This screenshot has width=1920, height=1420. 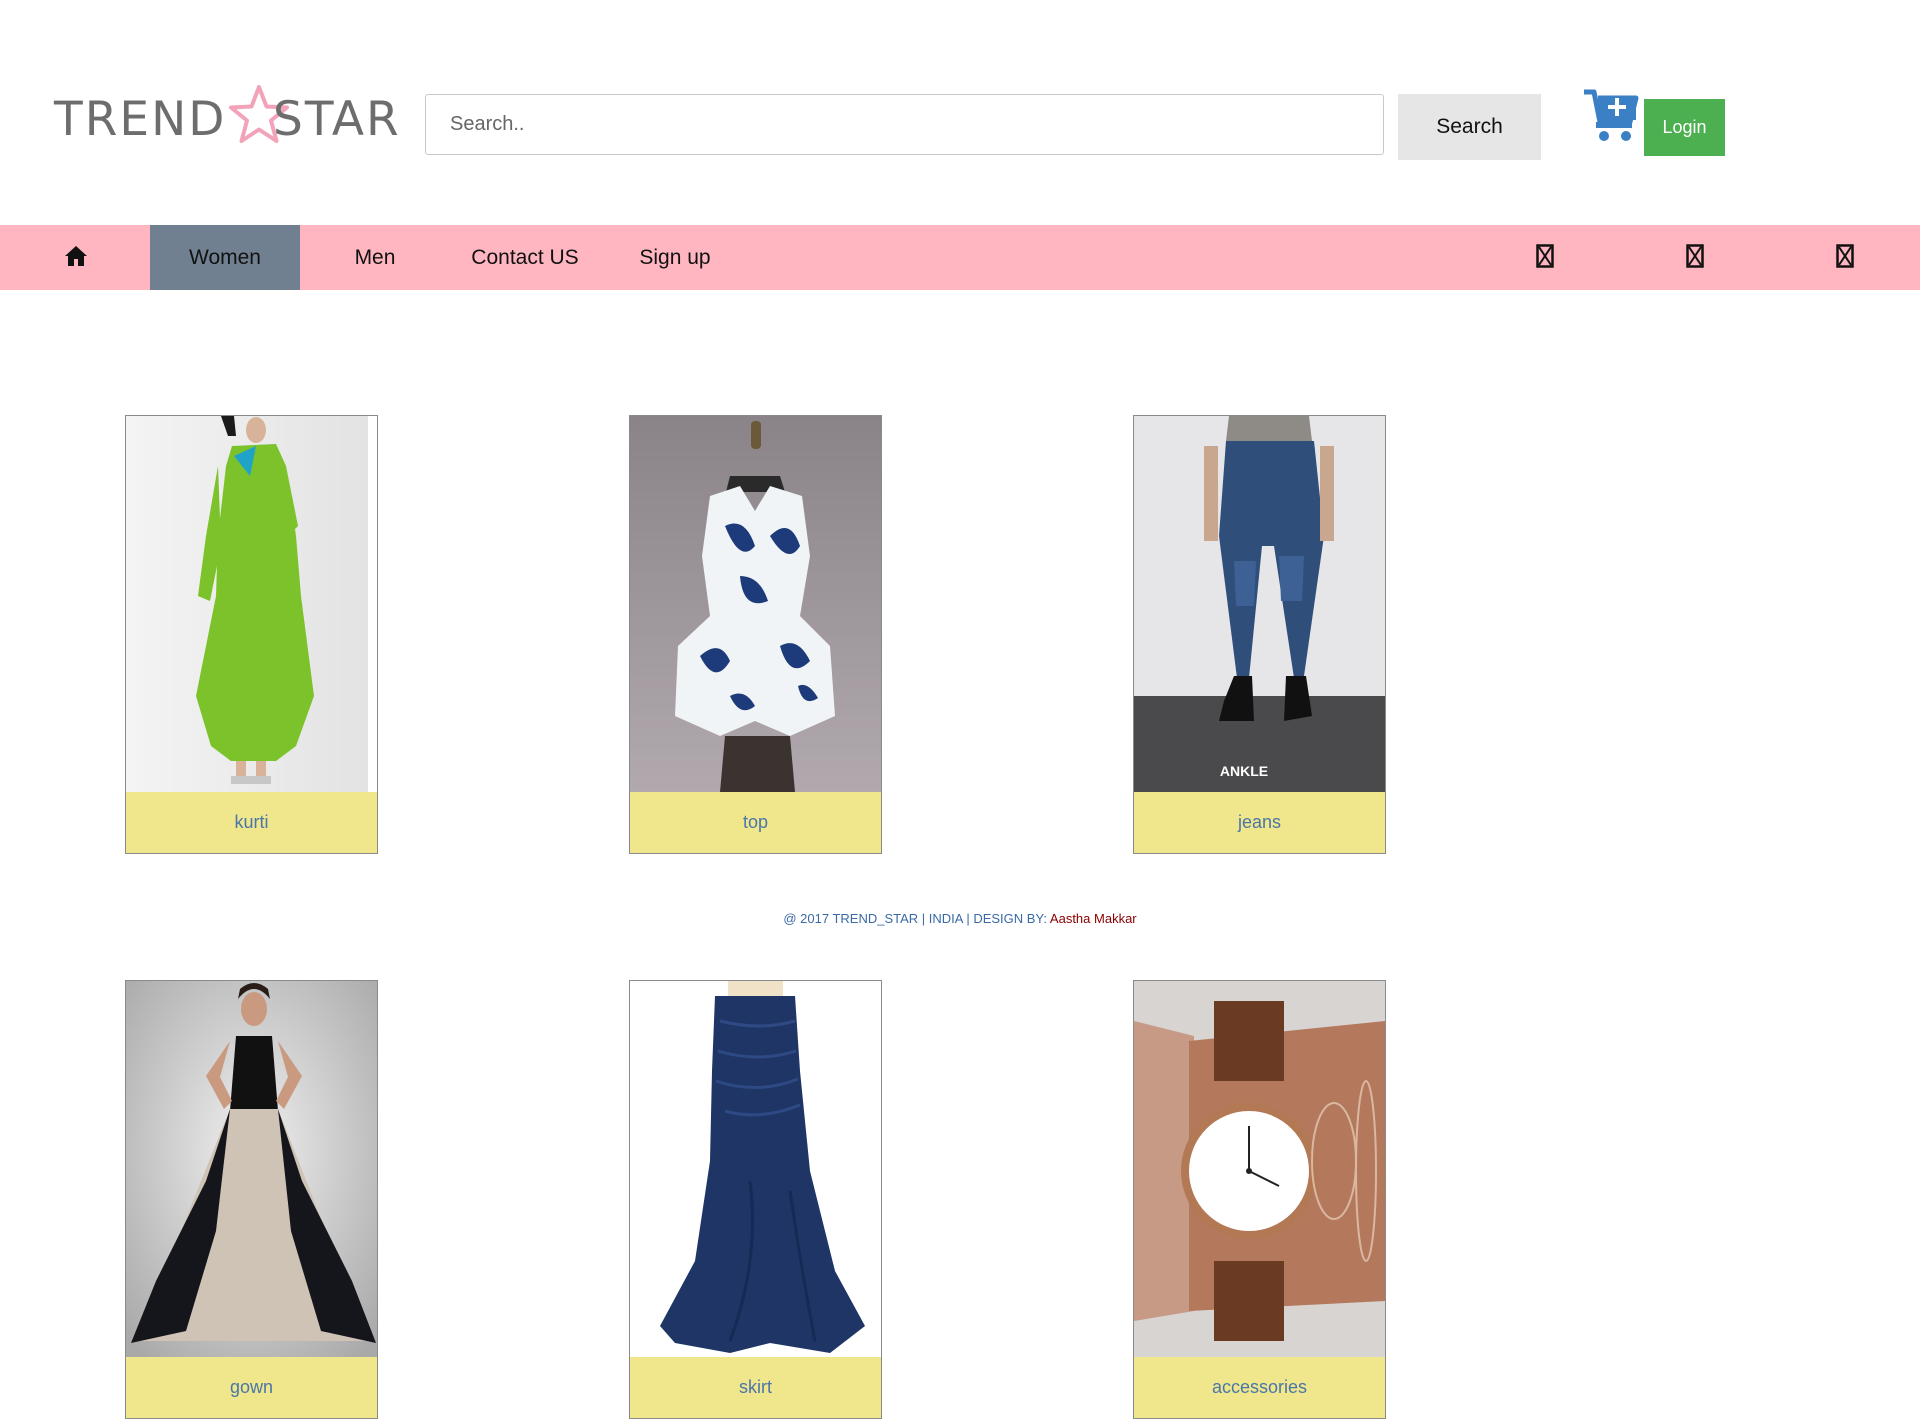 What do you see at coordinates (916, 918) in the screenshot?
I see `footer-text: @ 2017 TREND_STAR | INDIA | DESIGN BY:` at bounding box center [916, 918].